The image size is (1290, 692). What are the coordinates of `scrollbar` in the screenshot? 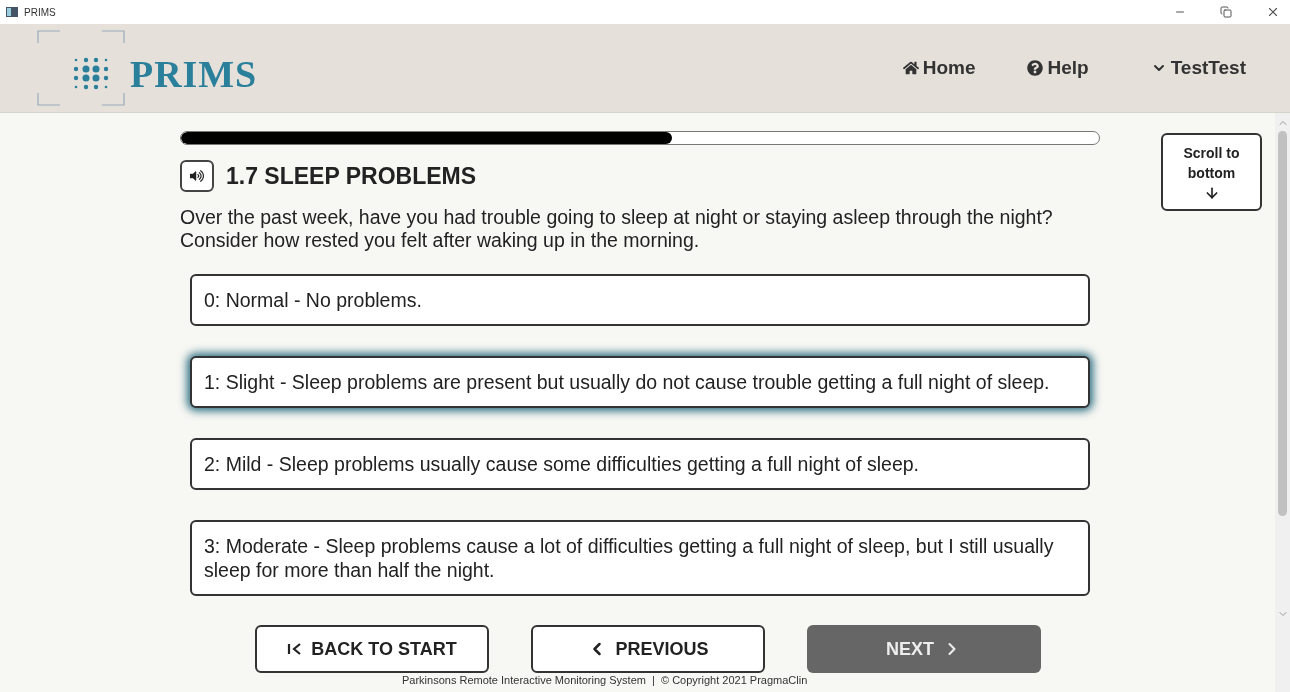 It's located at (1282, 402).